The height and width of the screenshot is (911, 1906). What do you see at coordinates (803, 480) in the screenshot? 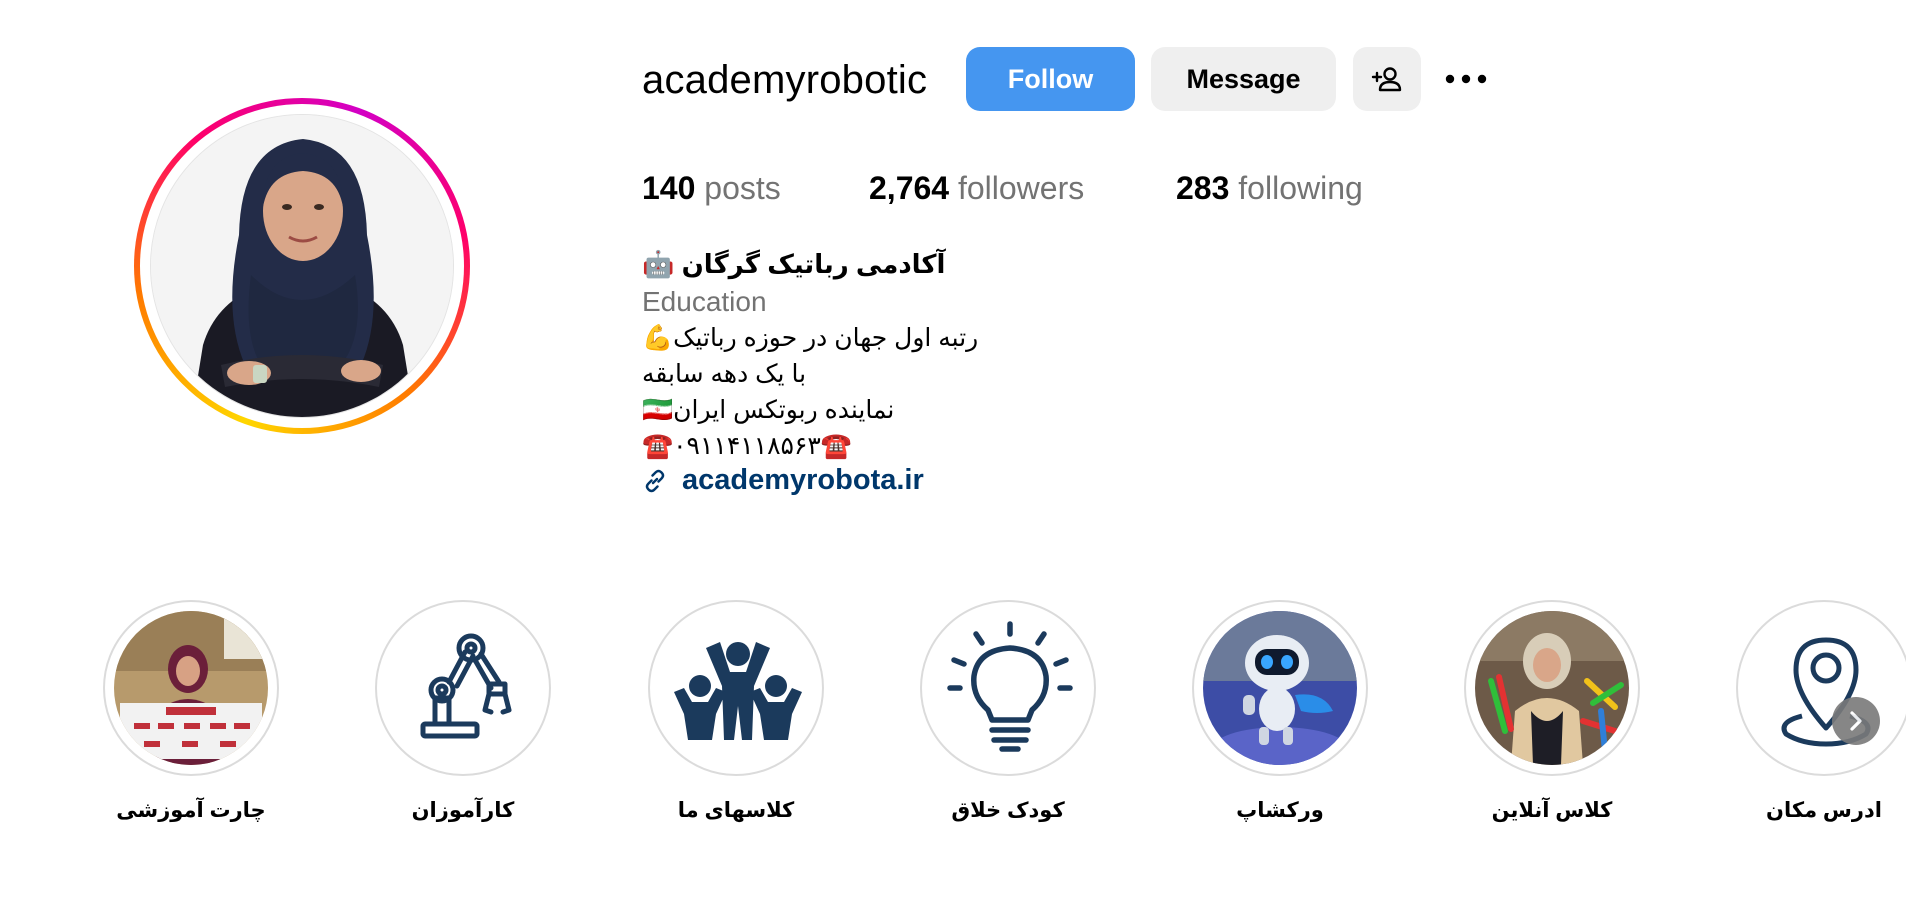
I see `bio-link-text: academyrobota.ir` at bounding box center [803, 480].